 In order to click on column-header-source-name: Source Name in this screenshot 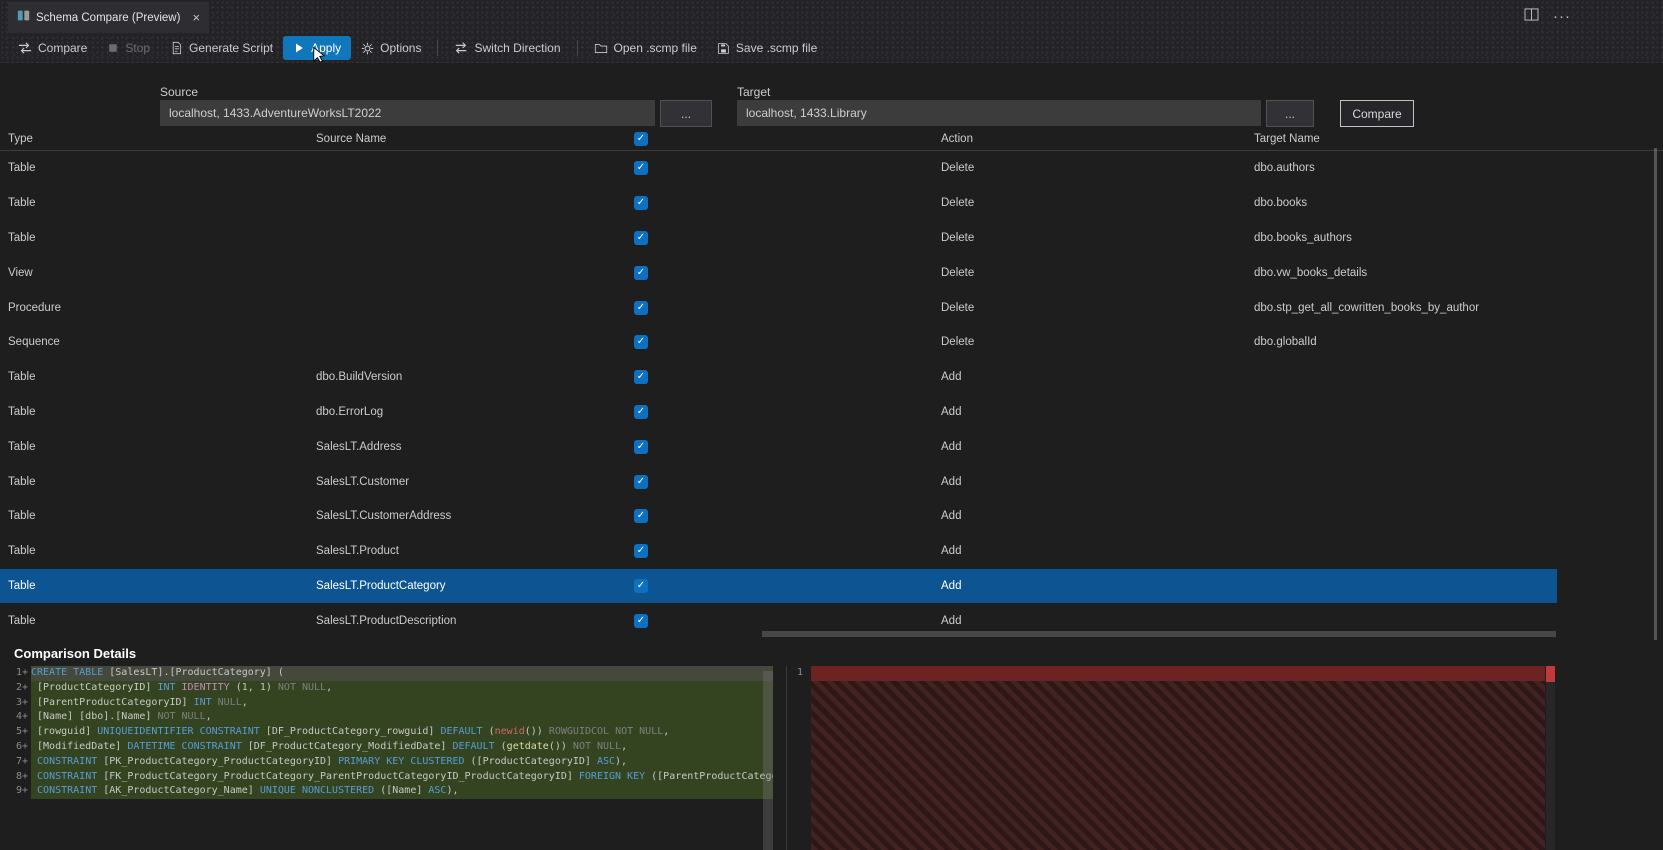, I will do `click(351, 139)`.